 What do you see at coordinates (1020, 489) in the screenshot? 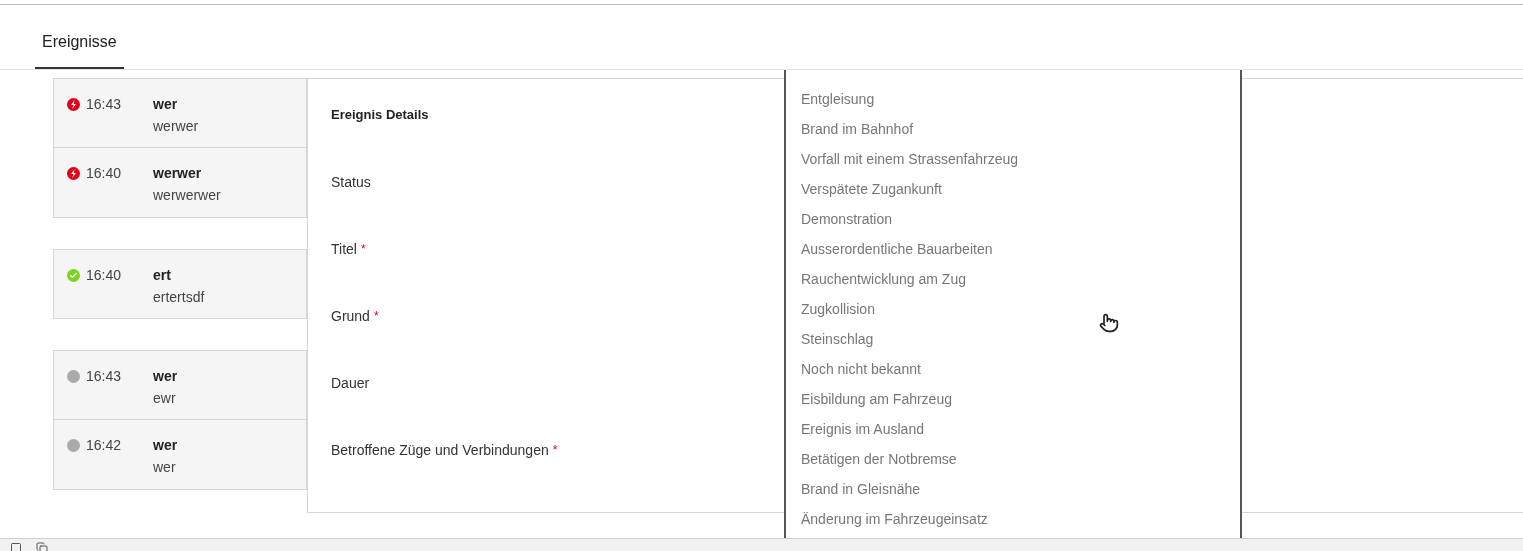
I see `dropdown-option: Brand in Gleisnähe` at bounding box center [1020, 489].